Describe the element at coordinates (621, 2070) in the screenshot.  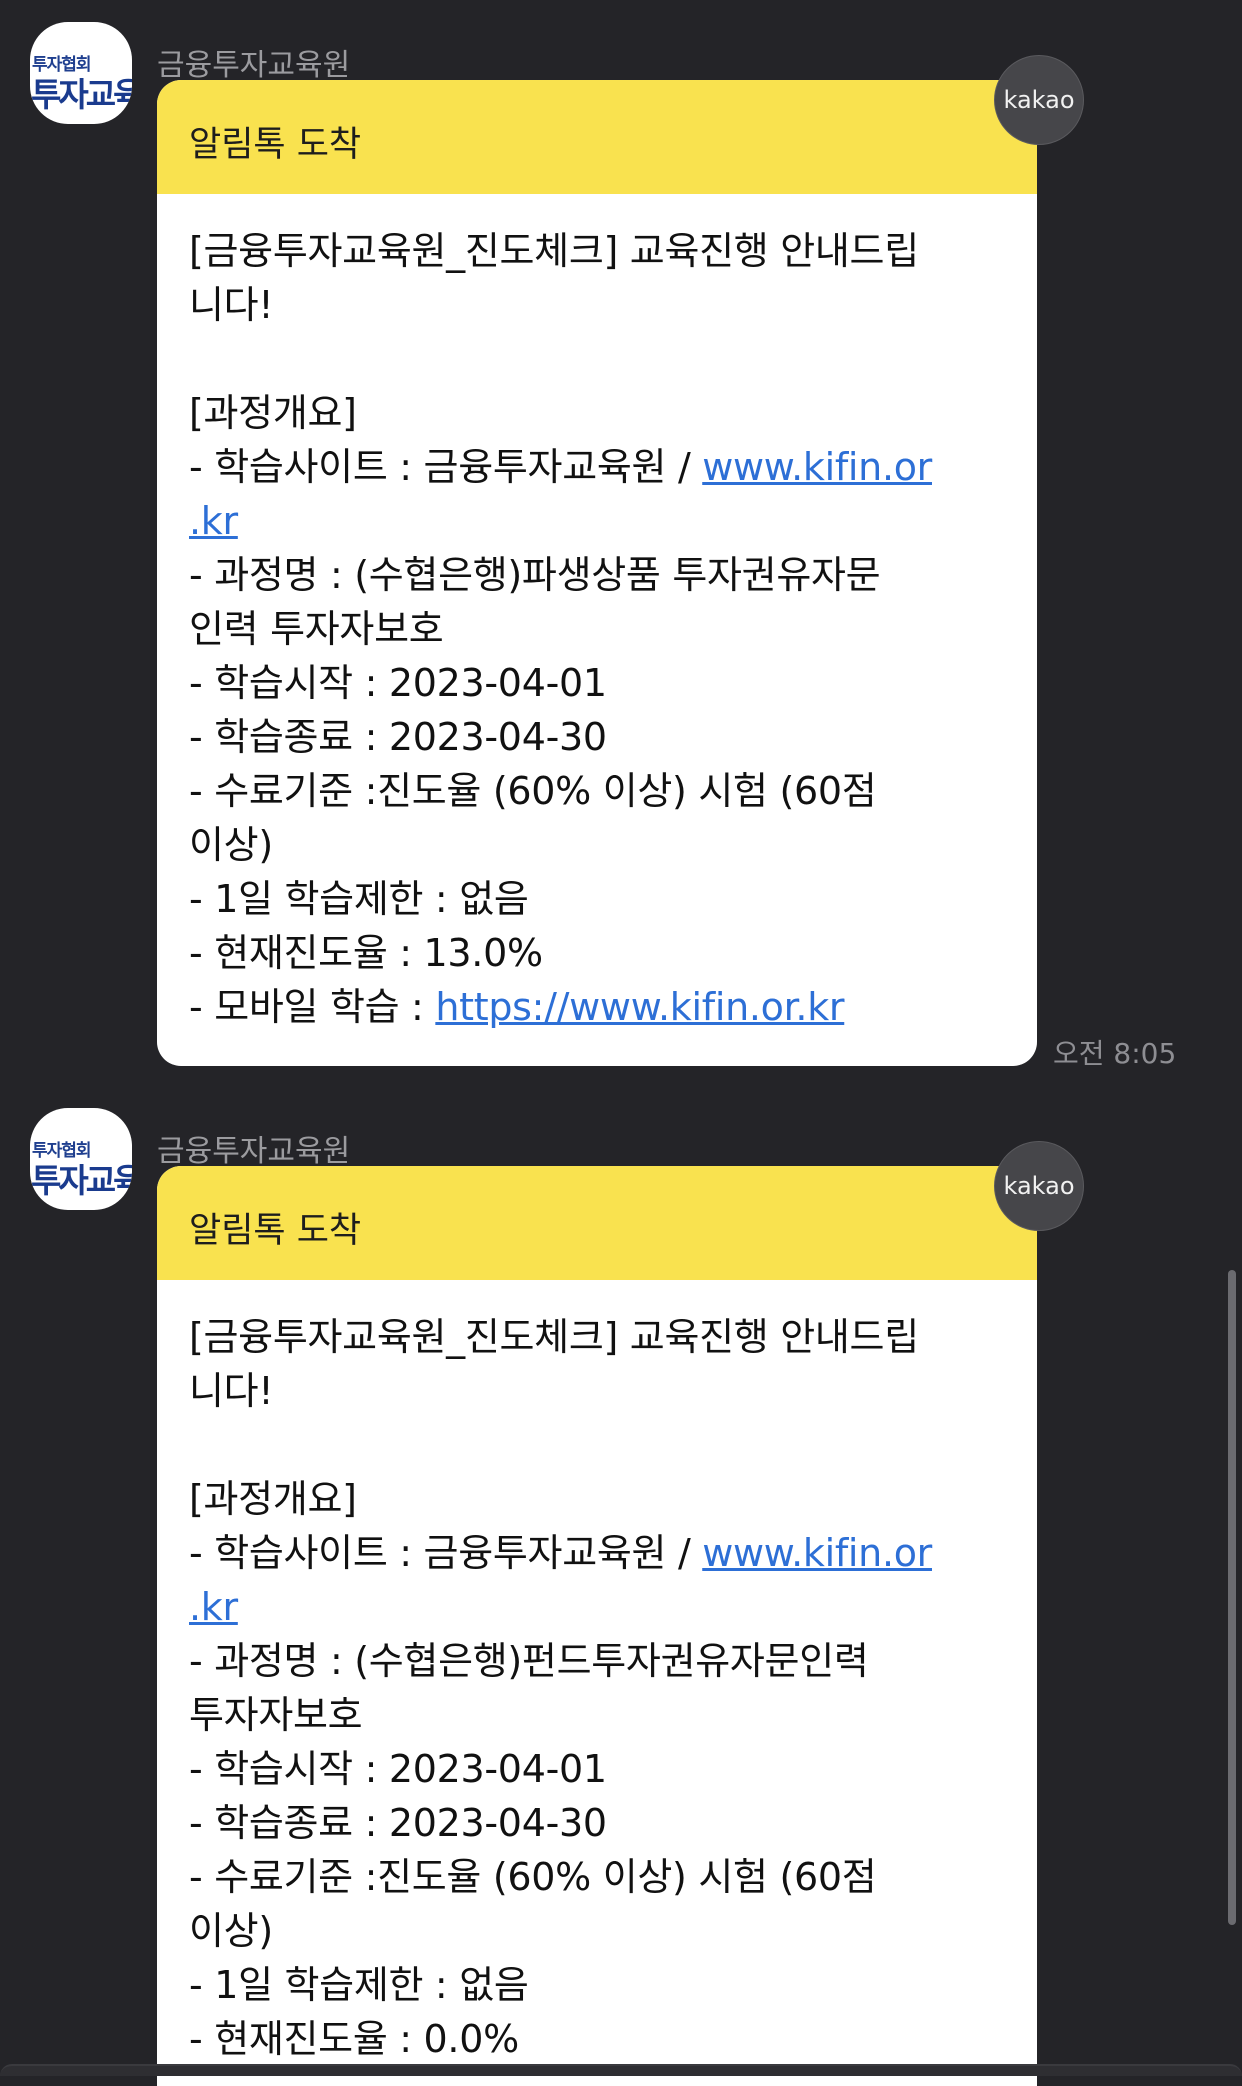
I see `input-bar-edge` at that location.